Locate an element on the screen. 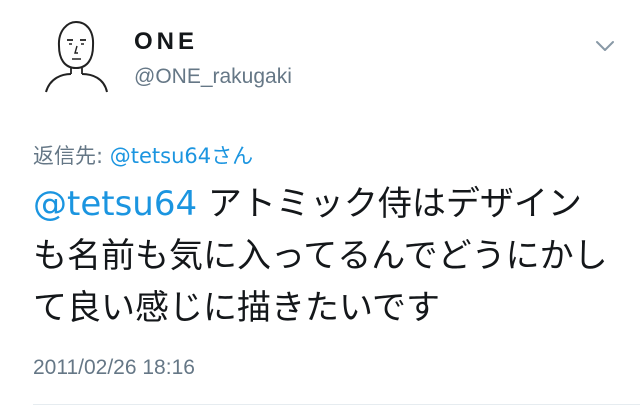  avatar is located at coordinates (76, 56).